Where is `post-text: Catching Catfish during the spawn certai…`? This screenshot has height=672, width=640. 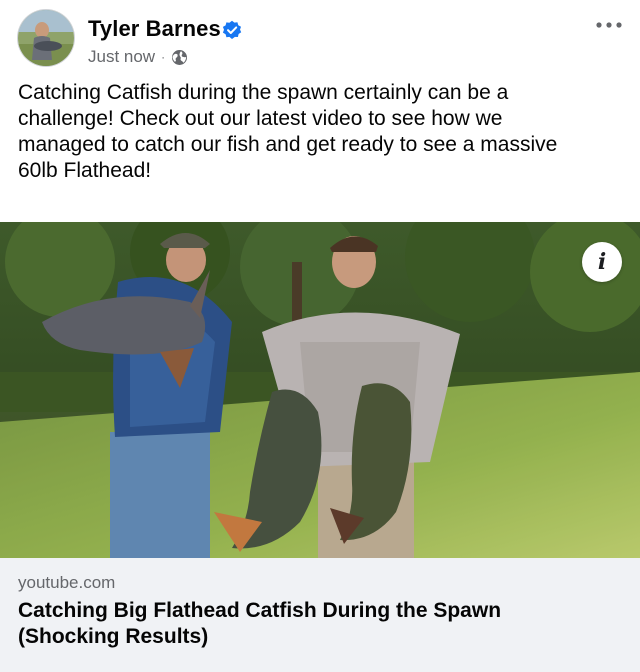 post-text: Catching Catfish during the spawn certai… is located at coordinates (288, 131).